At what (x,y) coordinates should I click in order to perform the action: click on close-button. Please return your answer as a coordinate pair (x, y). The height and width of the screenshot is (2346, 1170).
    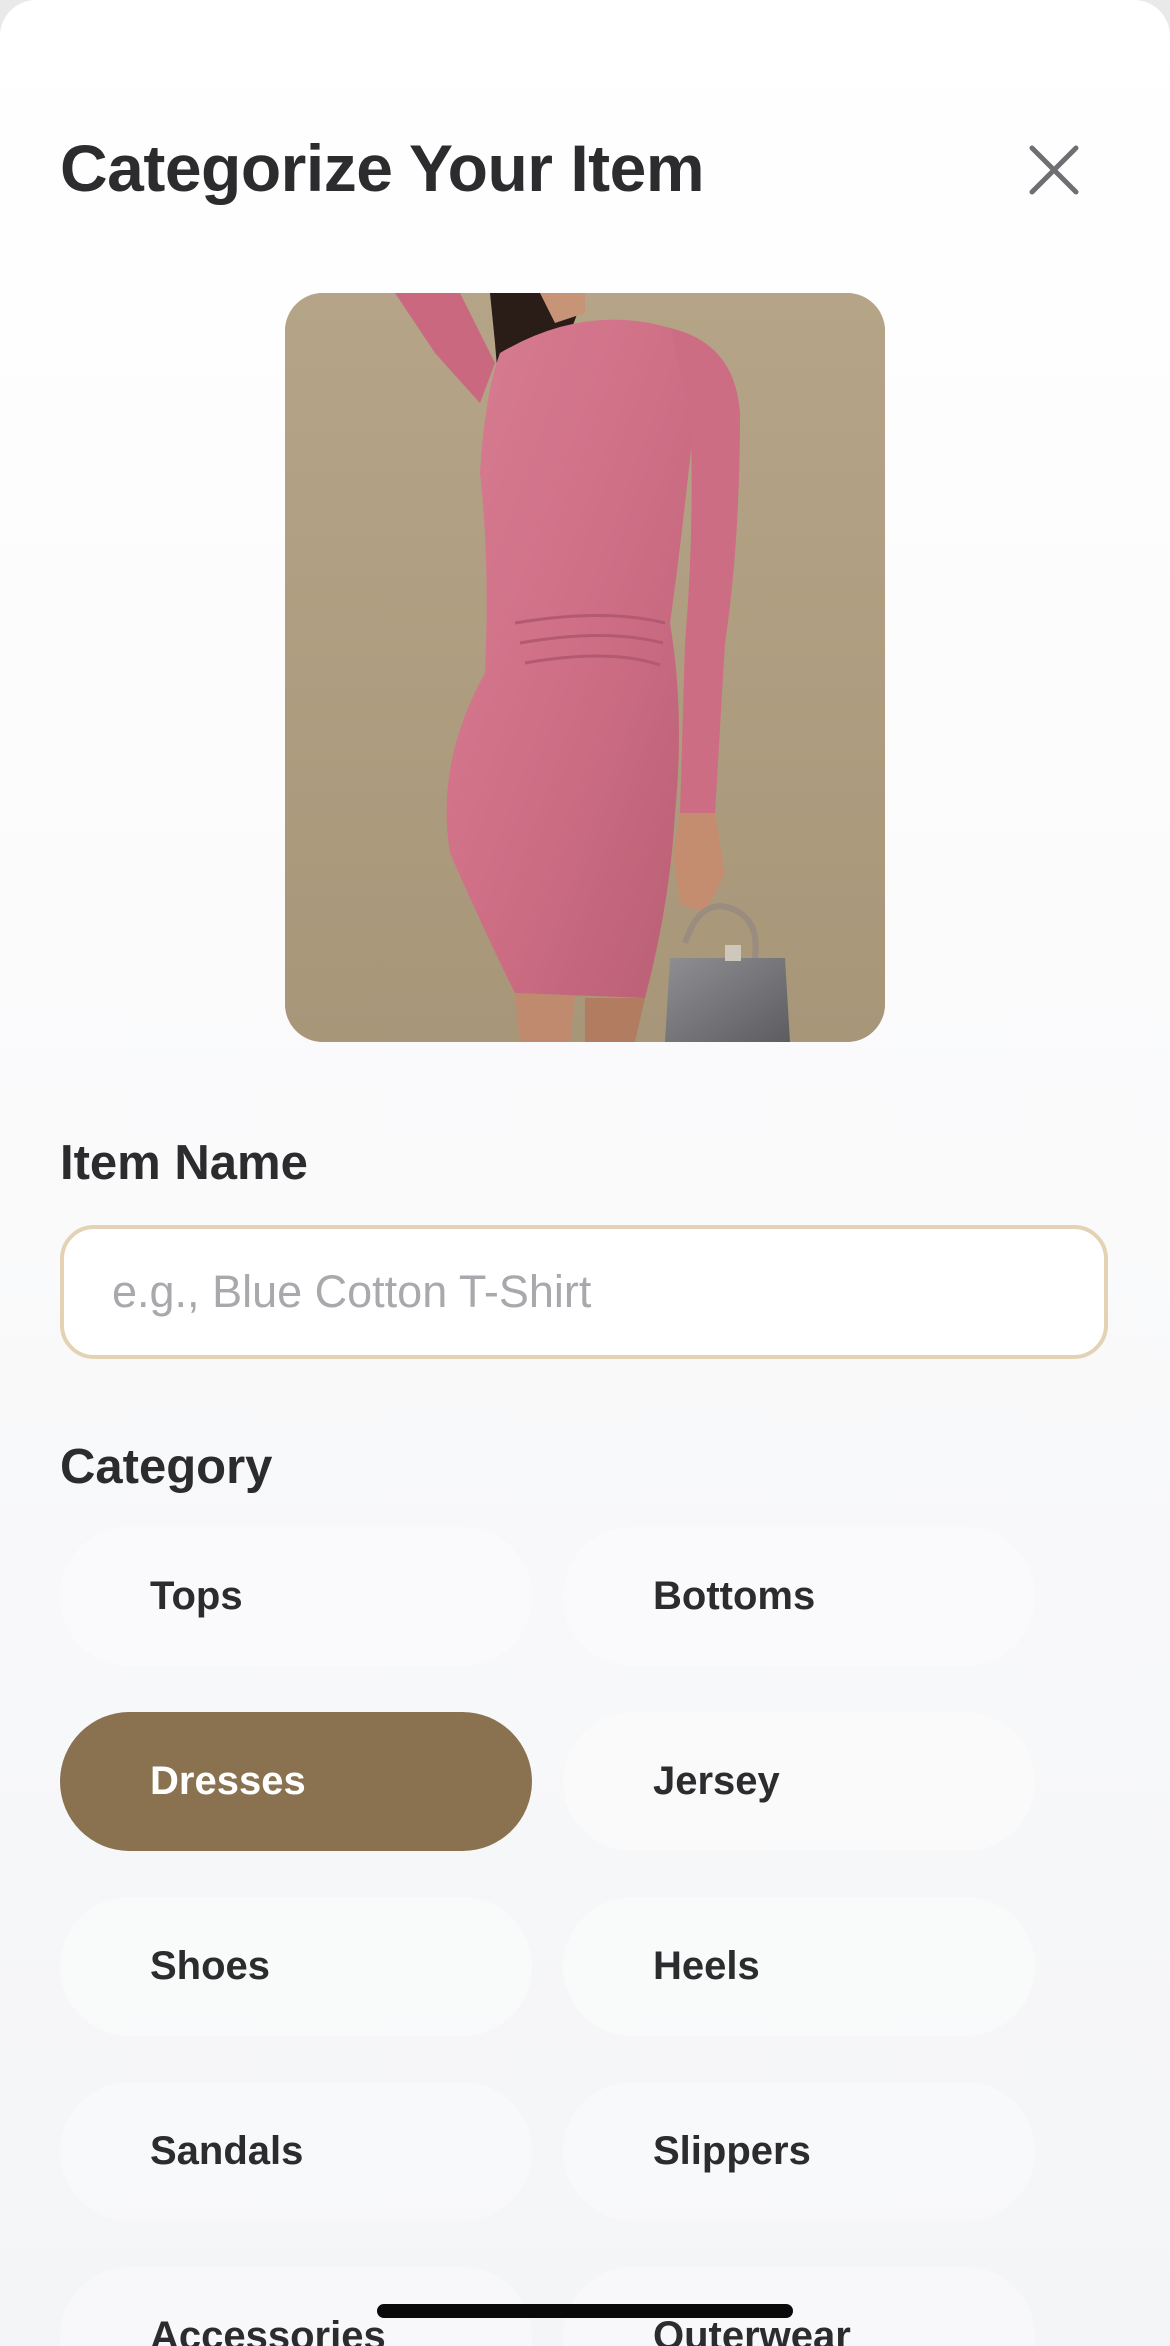
    Looking at the image, I should click on (1054, 170).